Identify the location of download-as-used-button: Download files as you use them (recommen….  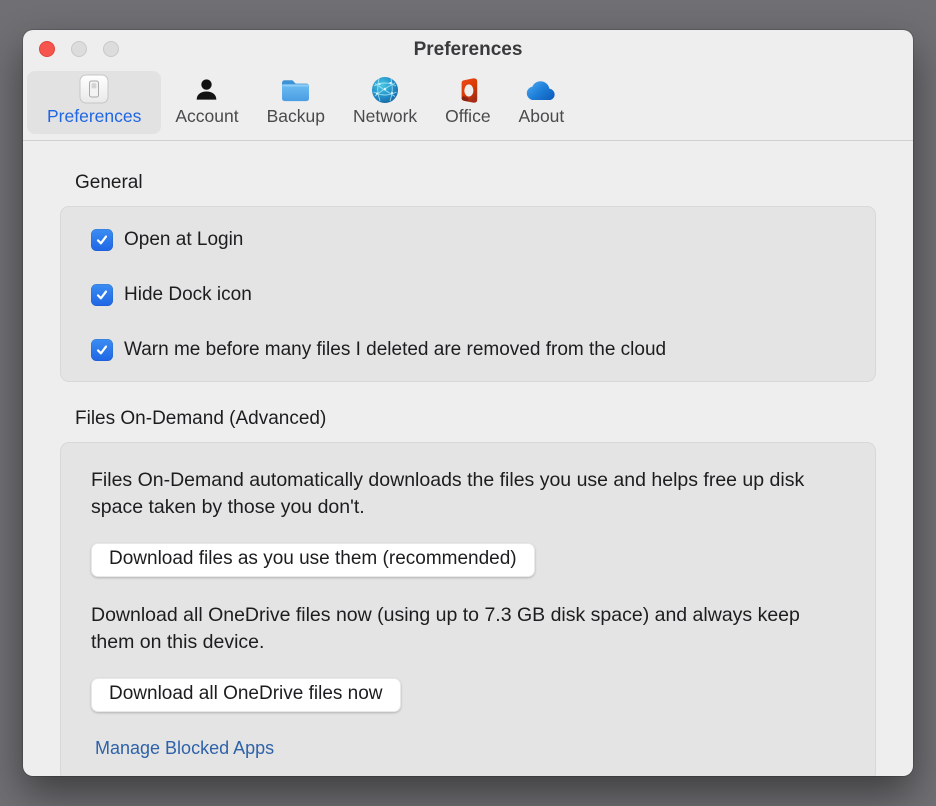
(313, 560).